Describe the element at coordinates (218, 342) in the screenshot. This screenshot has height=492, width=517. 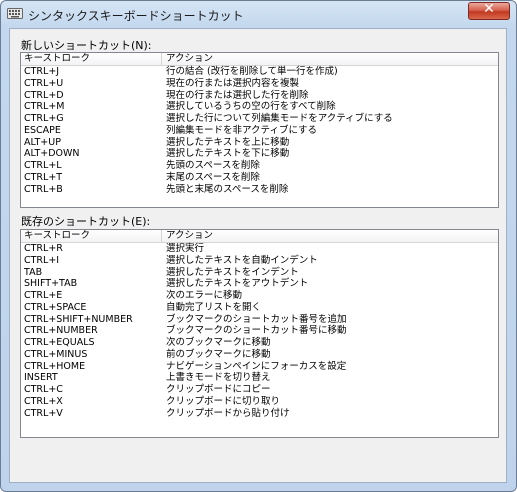
I see `action-cell: 次のブックマークに移動` at that location.